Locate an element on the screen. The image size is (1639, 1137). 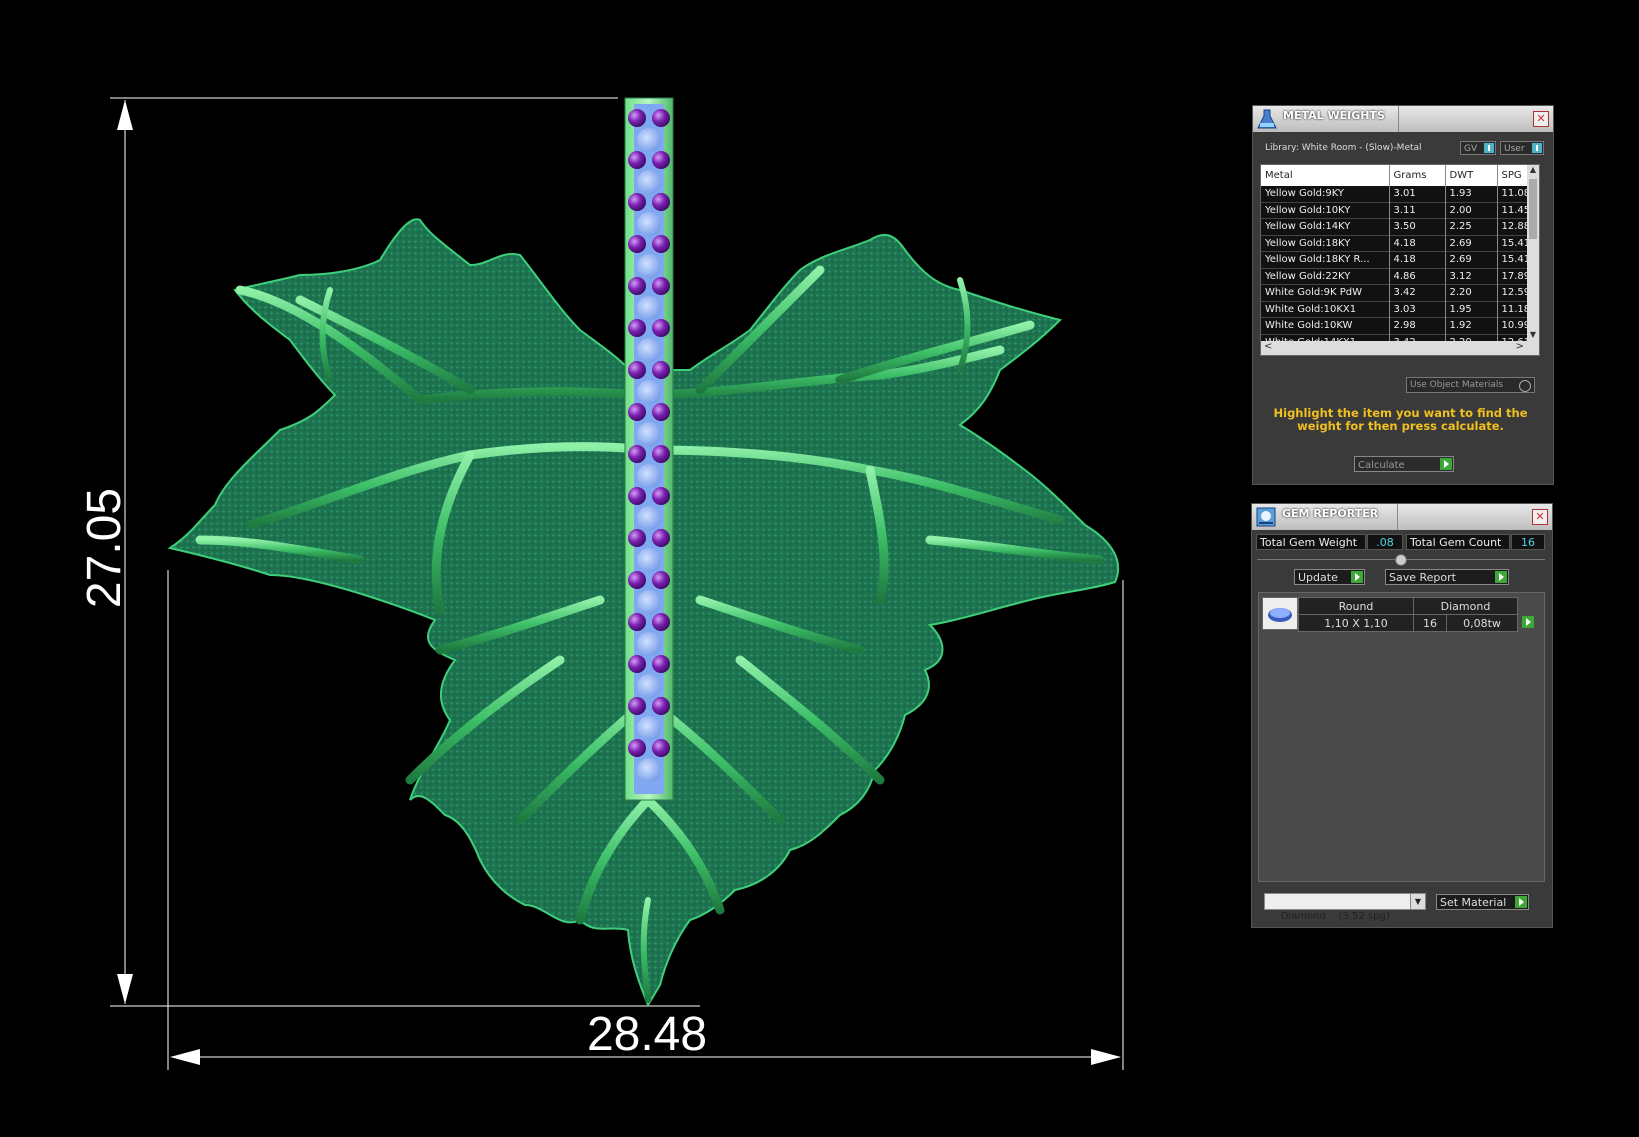
dwt-cell: 2.25 is located at coordinates (1471, 226).